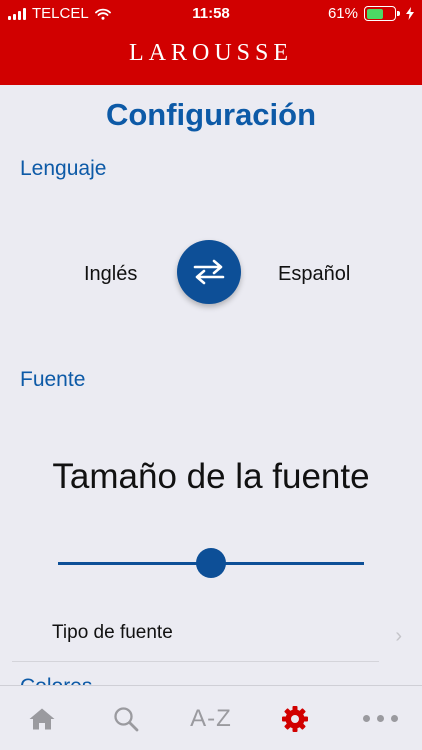  I want to click on section-language: Lenguaje, so click(63, 168).